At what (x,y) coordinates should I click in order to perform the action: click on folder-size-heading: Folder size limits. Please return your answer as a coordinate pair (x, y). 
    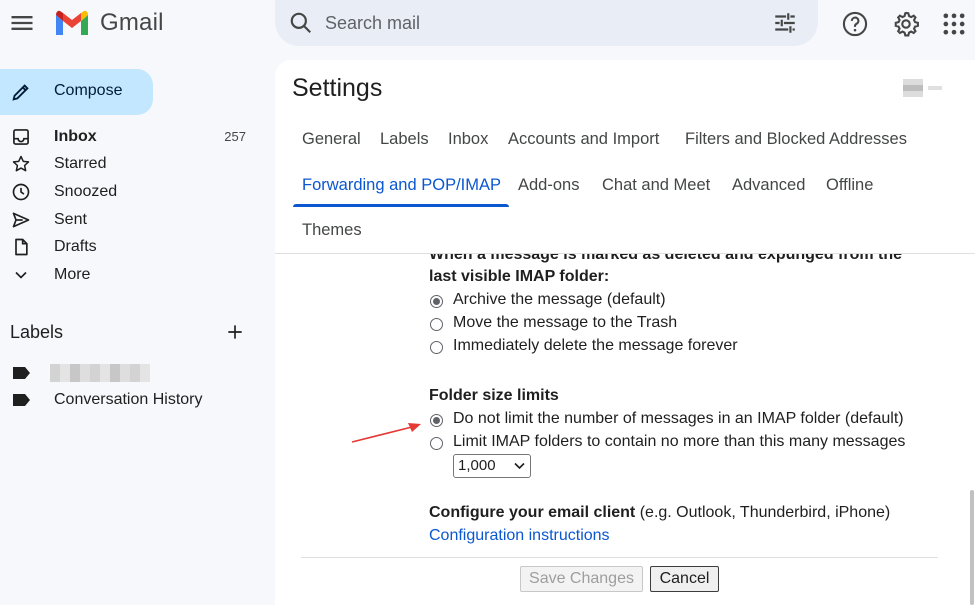
    Looking at the image, I should click on (494, 395).